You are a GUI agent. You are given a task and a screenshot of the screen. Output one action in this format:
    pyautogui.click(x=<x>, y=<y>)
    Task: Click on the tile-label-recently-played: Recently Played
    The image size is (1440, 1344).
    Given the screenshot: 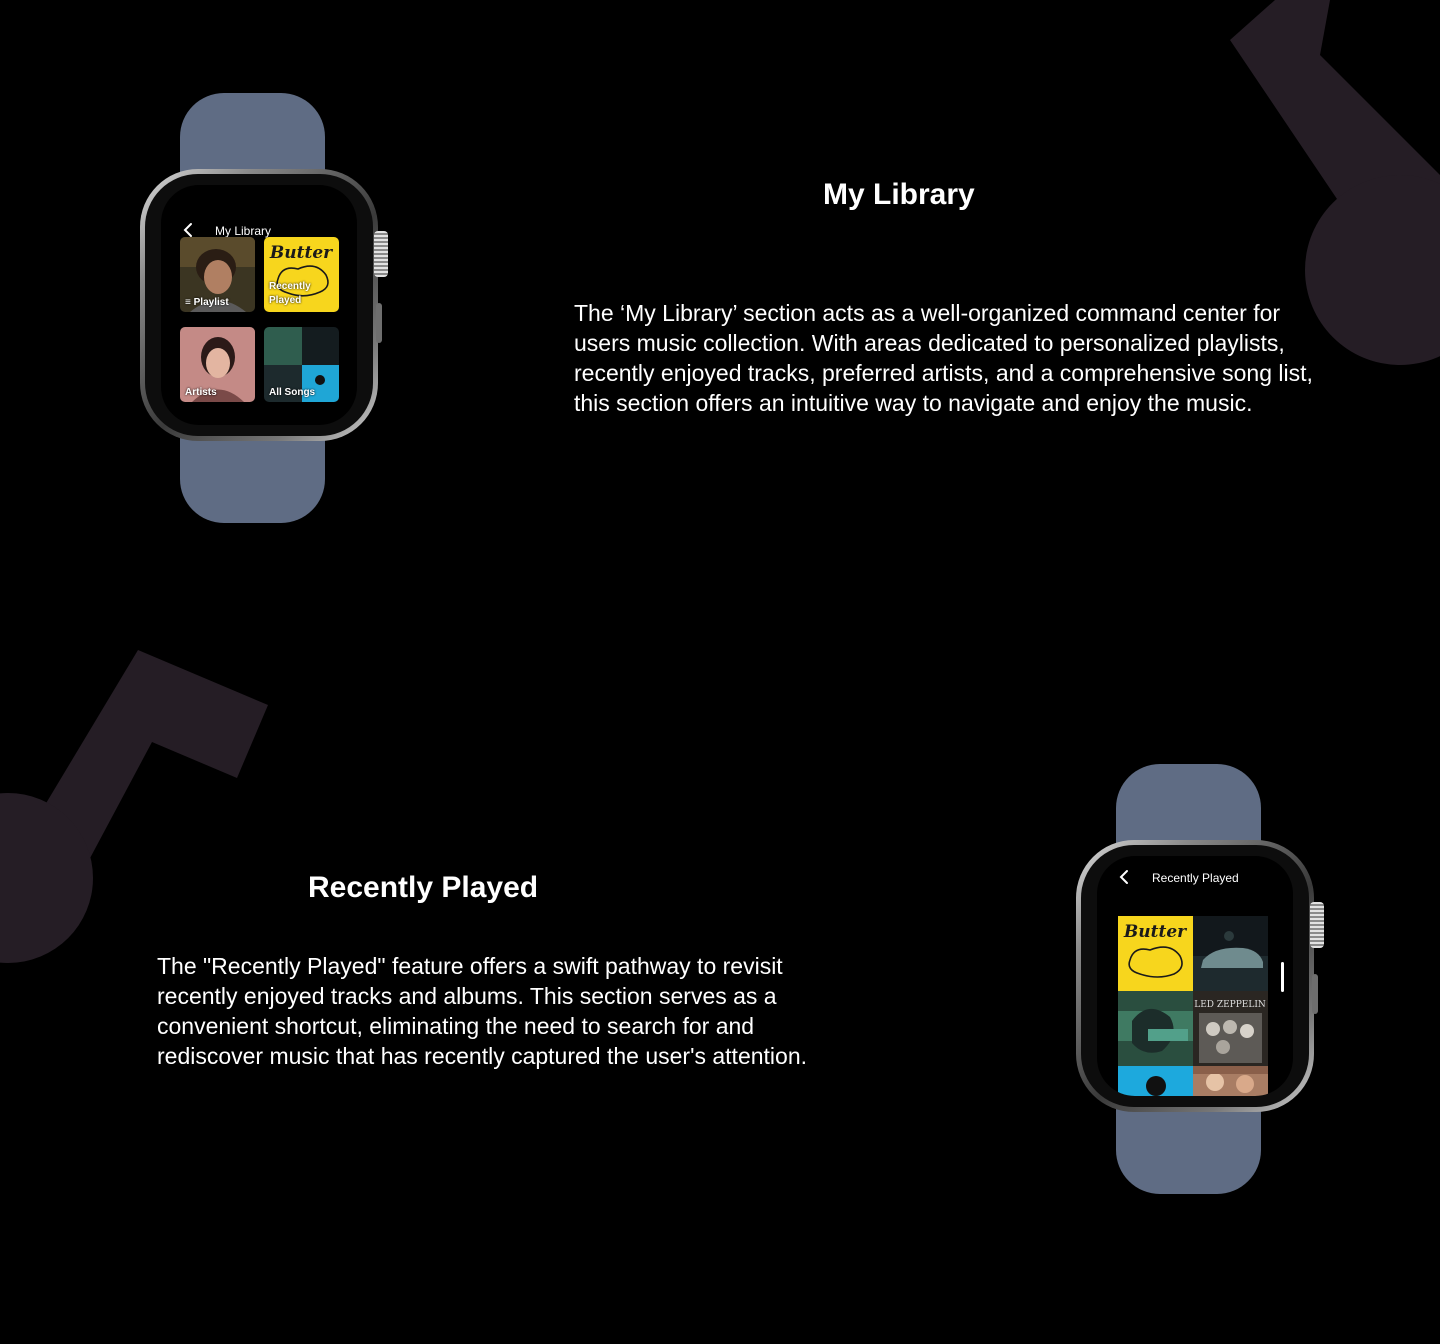 What is the action you would take?
    pyautogui.click(x=290, y=293)
    